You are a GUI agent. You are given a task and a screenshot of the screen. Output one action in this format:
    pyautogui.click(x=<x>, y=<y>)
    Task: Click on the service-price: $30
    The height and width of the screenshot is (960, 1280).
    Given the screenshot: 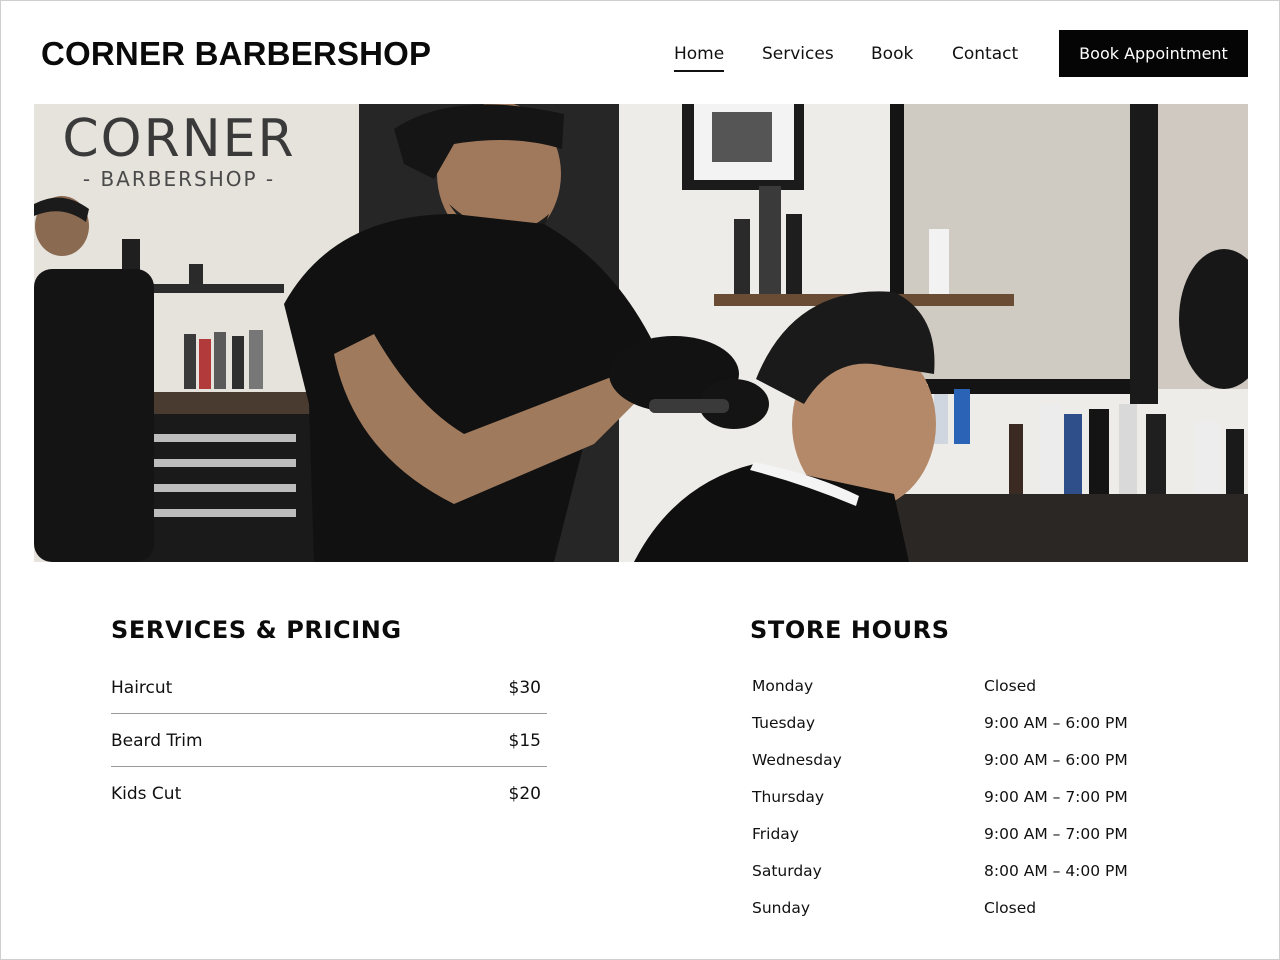 What is the action you would take?
    pyautogui.click(x=524, y=688)
    